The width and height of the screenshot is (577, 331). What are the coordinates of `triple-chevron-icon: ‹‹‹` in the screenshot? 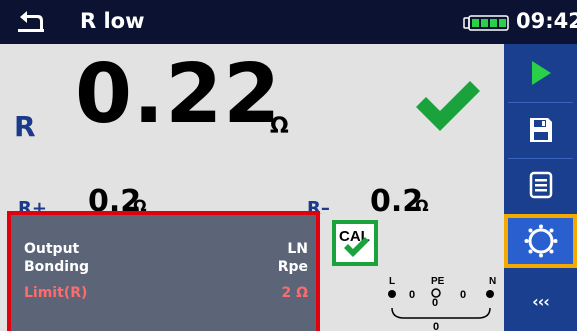 It's located at (541, 301).